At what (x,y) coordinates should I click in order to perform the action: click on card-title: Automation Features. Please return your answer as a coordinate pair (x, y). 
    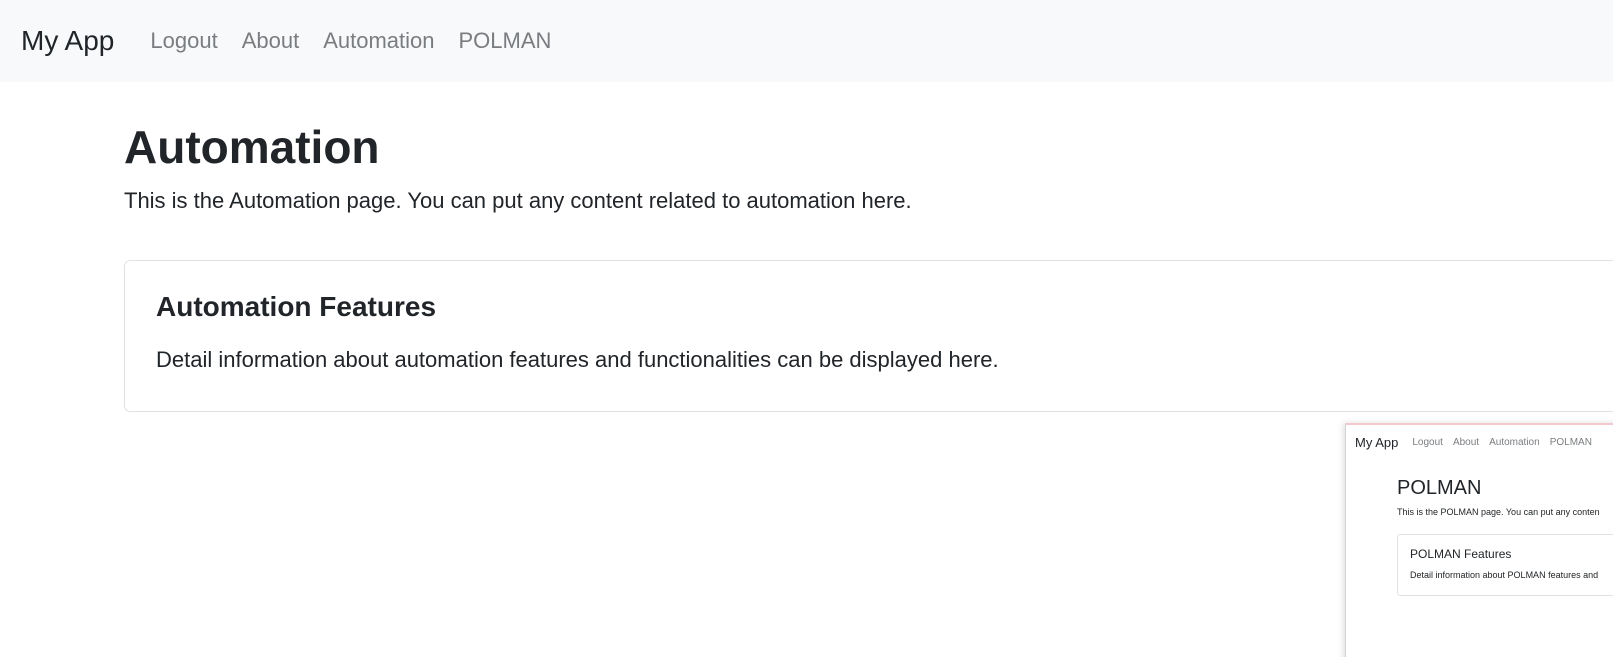
    Looking at the image, I should click on (296, 306).